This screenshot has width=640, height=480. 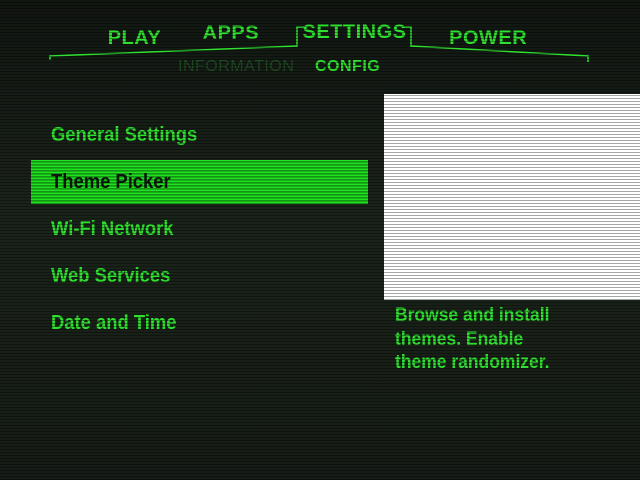 I want to click on tab-play: PLAY, so click(x=134, y=39).